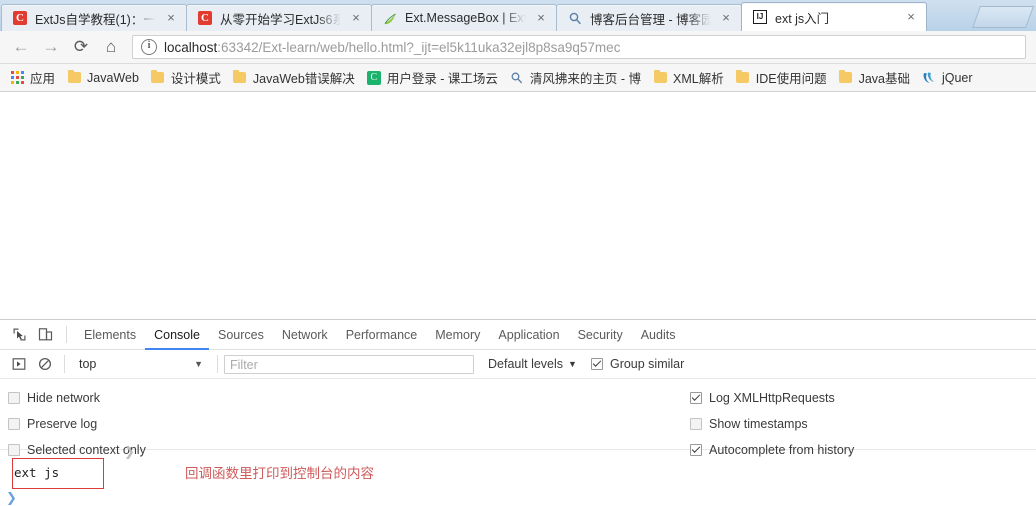  I want to click on tab-performance: Performance, so click(382, 335).